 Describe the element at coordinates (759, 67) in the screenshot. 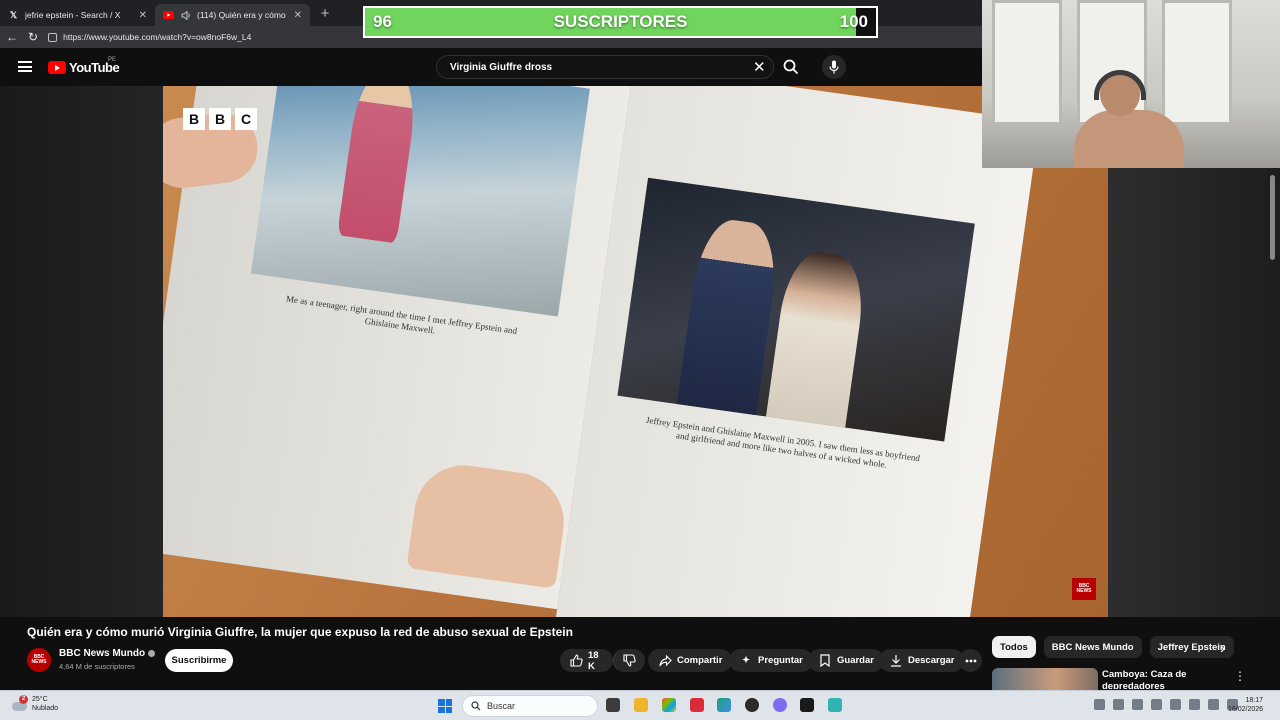

I see `clear-search-icon: ✕` at that location.